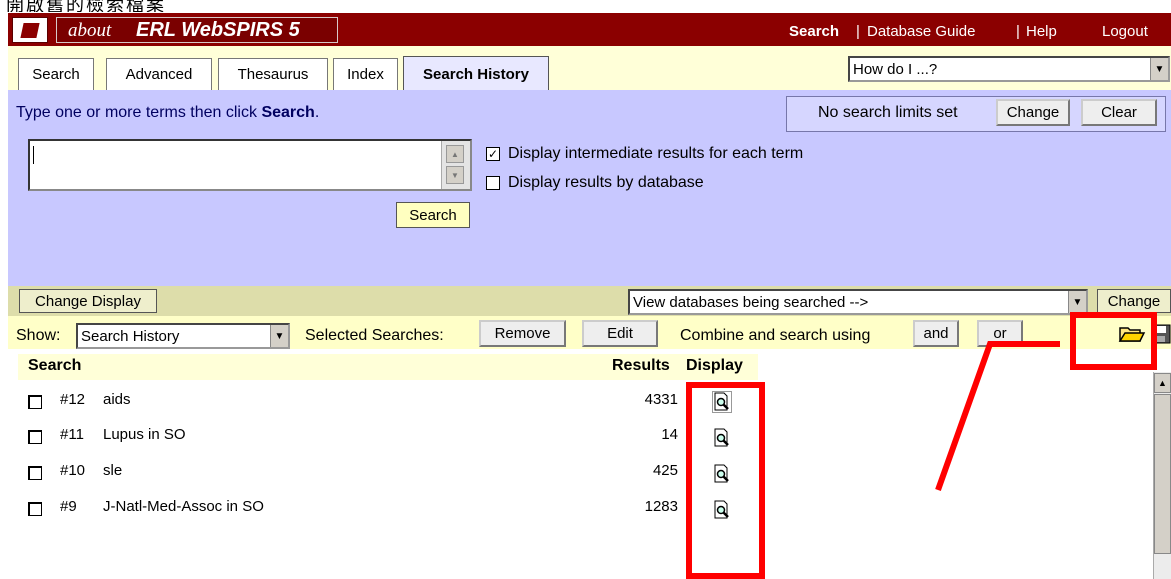 Image resolution: width=1171 pixels, height=579 pixels. I want to click on annotation-arrow-line, so click(997, 416).